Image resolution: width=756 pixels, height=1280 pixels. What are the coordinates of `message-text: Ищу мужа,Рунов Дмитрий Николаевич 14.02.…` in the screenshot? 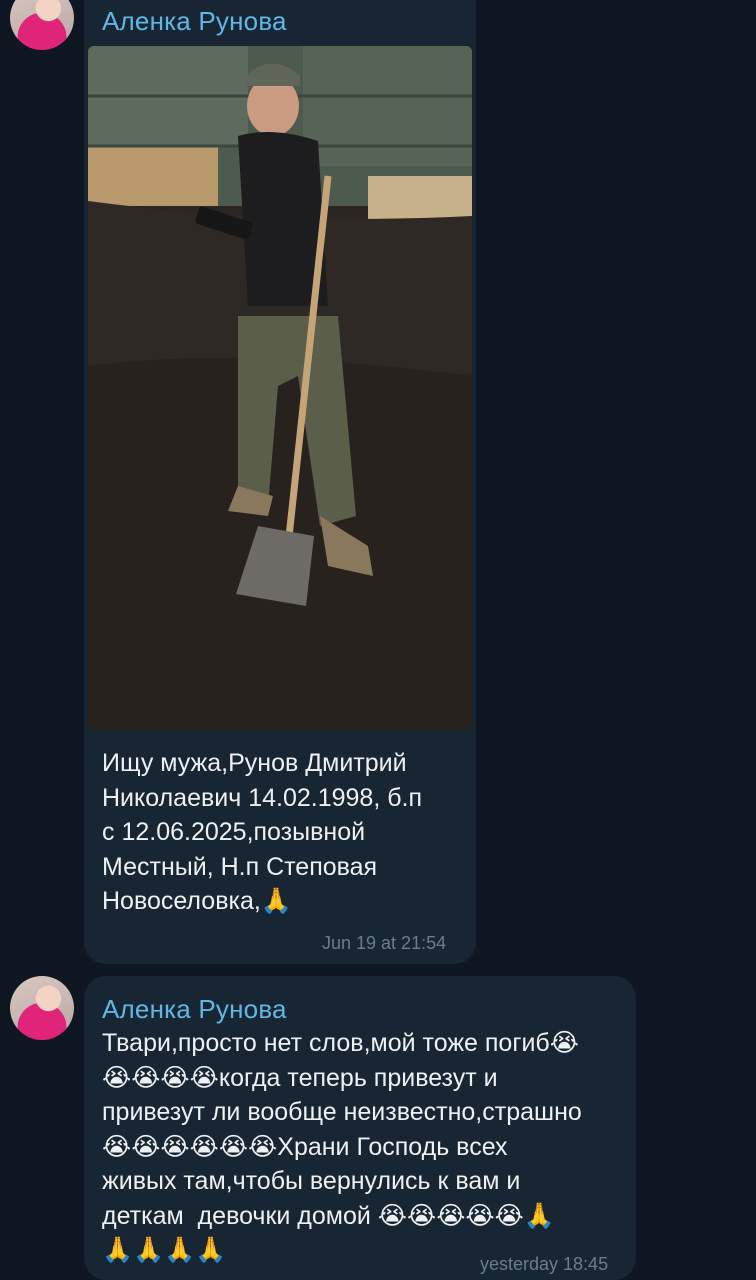 It's located at (262, 832).